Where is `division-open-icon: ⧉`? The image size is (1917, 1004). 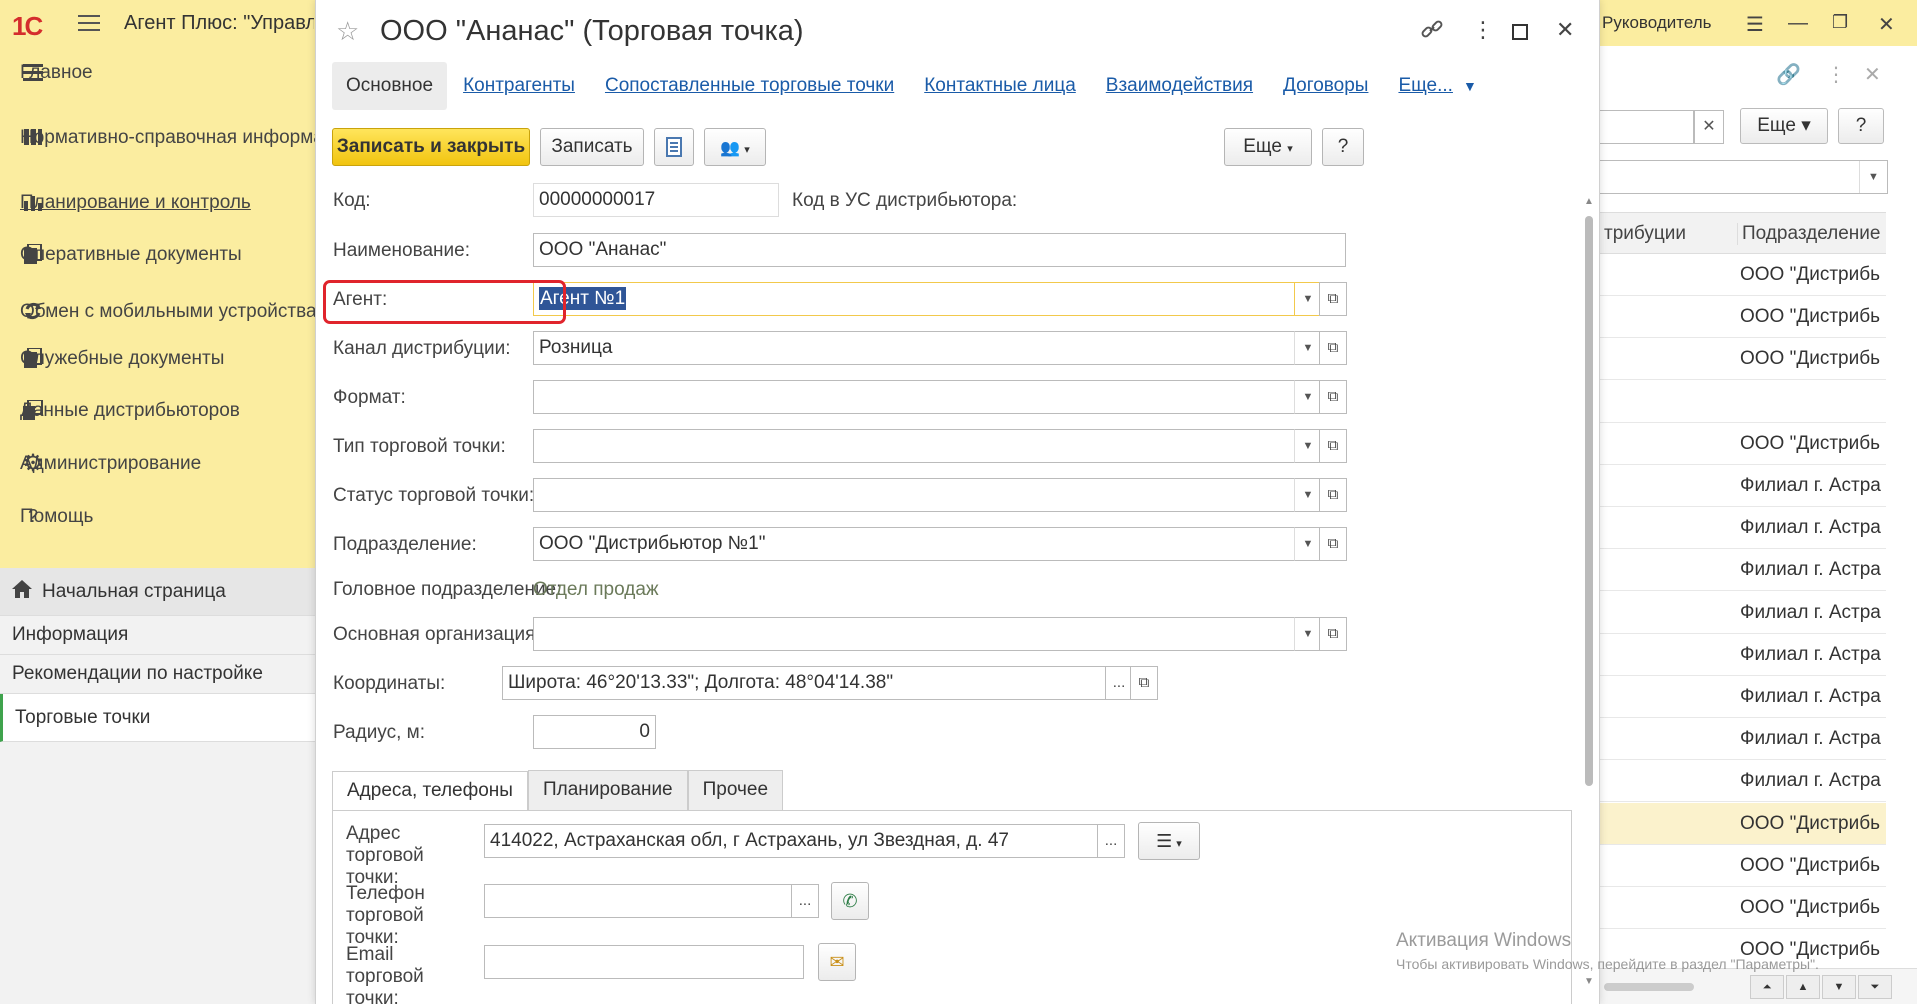 division-open-icon: ⧉ is located at coordinates (1333, 544).